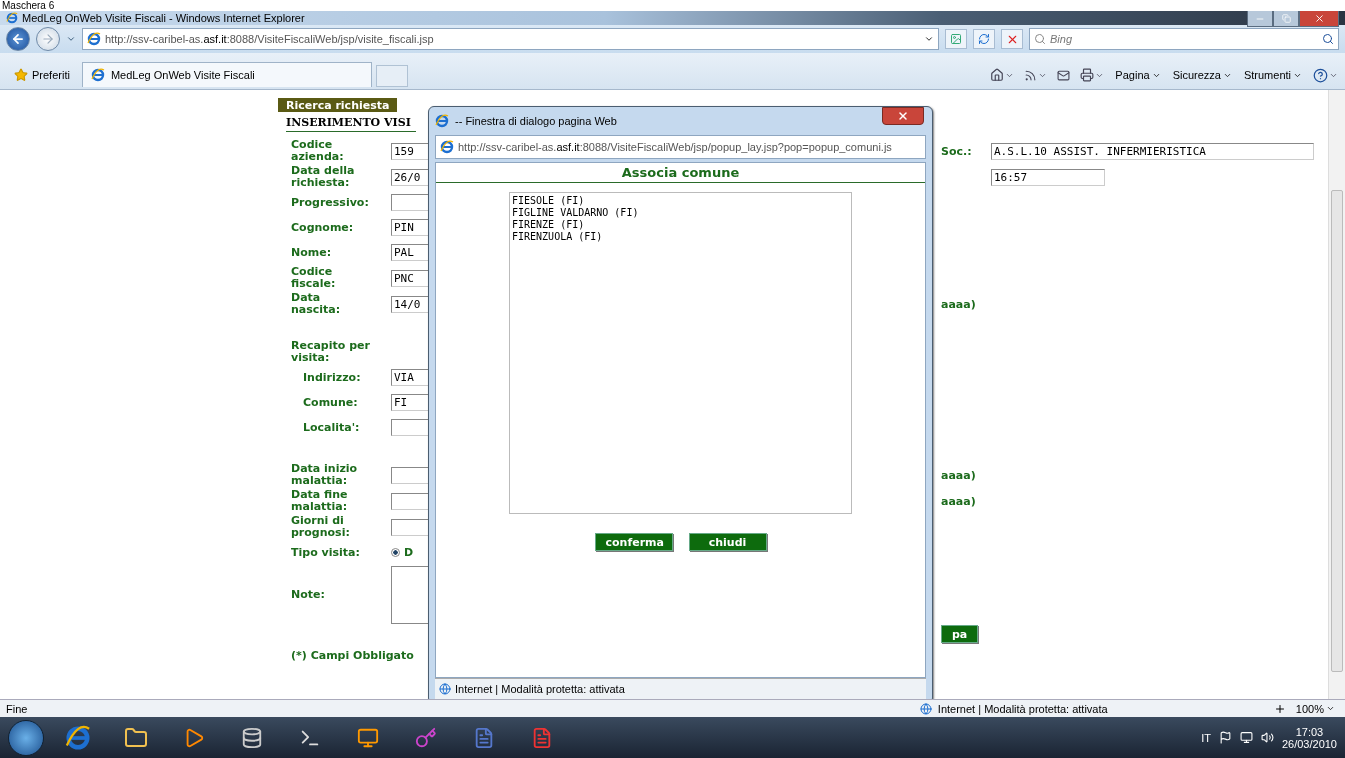 The image size is (1345, 758). What do you see at coordinates (323, 227) in the screenshot?
I see `field-label: Cognome:` at bounding box center [323, 227].